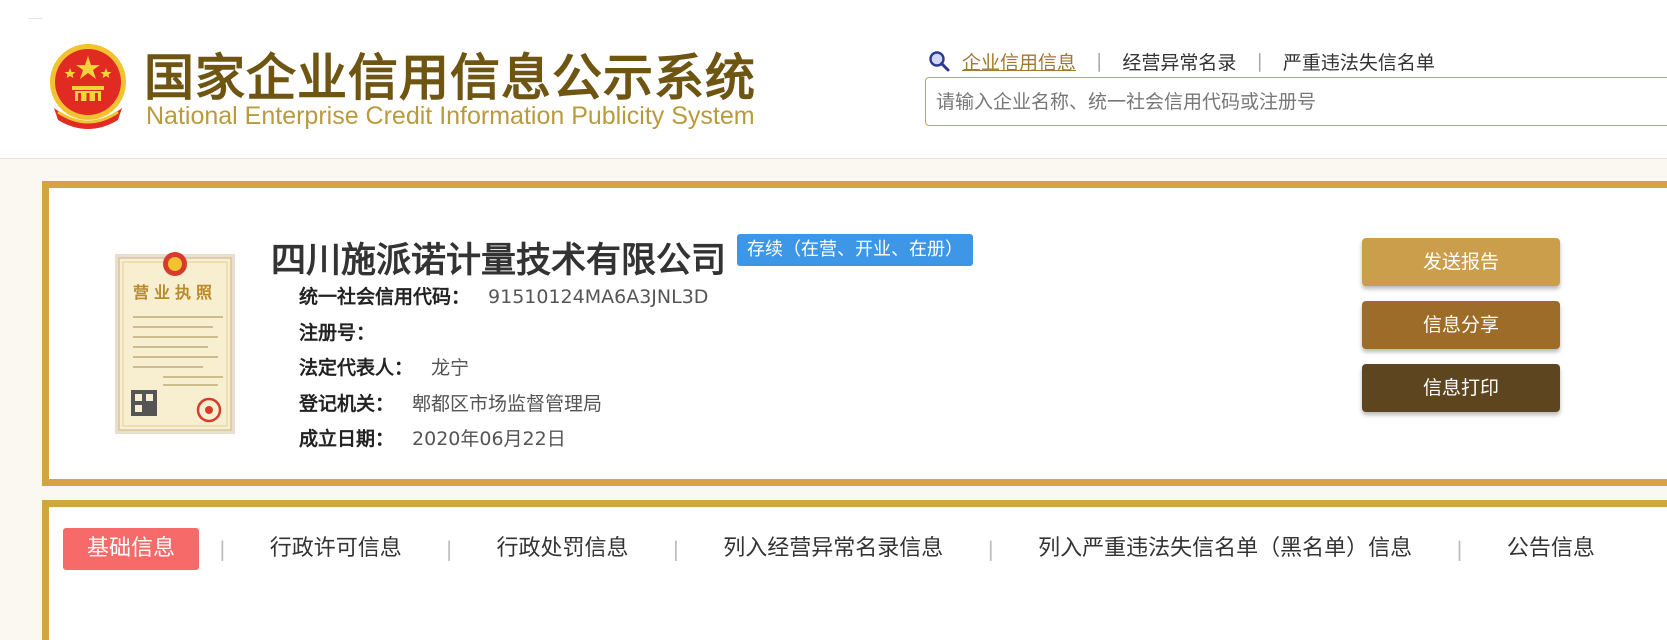  What do you see at coordinates (336, 549) in the screenshot?
I see `tab-administrative-license: 行政许可信息` at bounding box center [336, 549].